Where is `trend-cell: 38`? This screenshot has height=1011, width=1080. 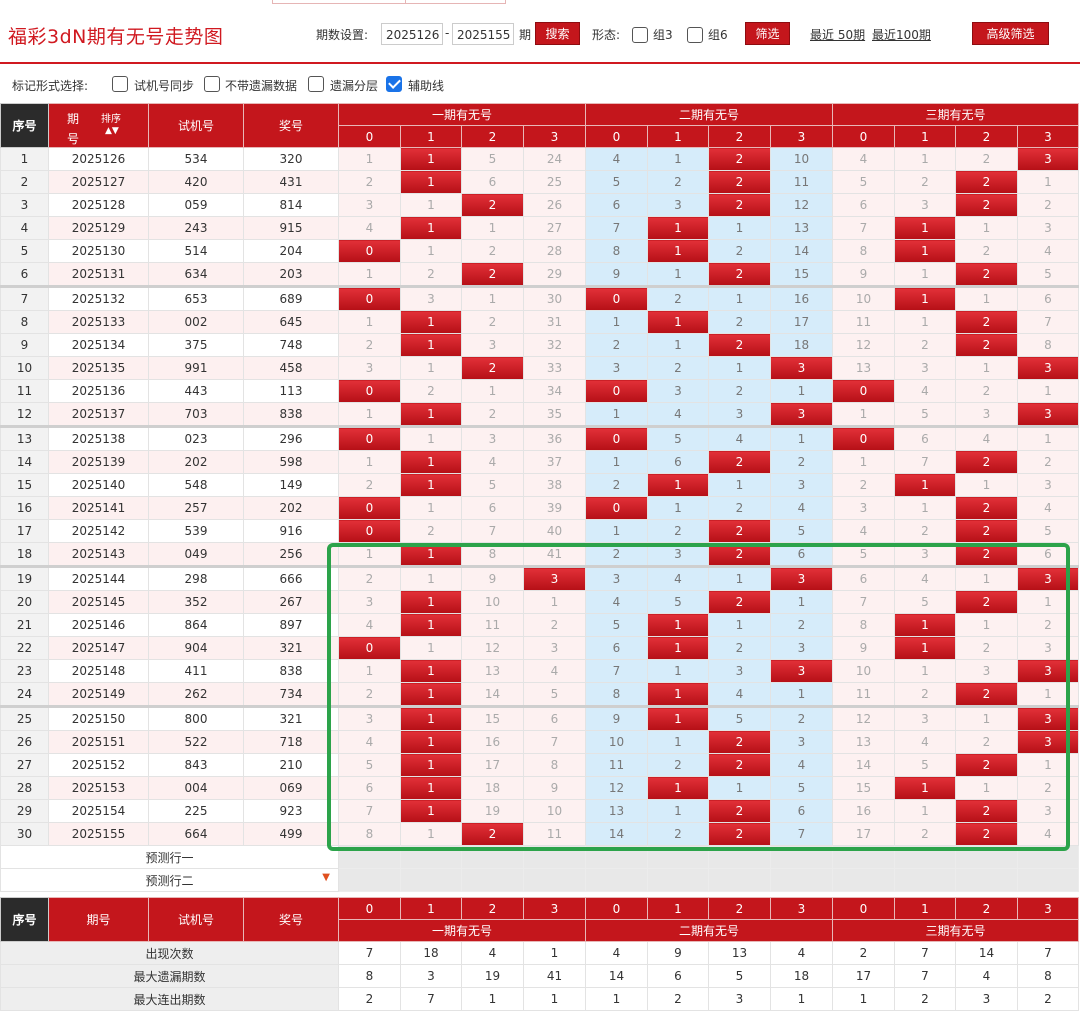
trend-cell: 38 is located at coordinates (554, 485).